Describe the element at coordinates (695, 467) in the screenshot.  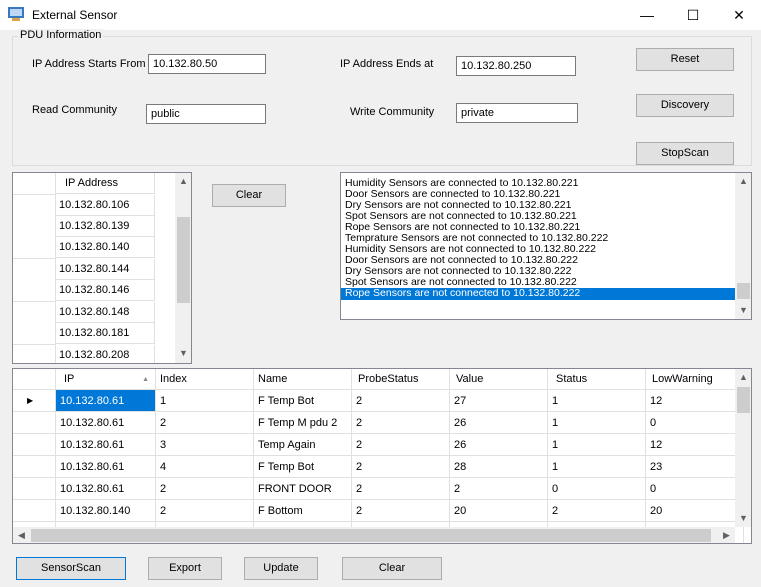
I see `table-cell: 23` at that location.